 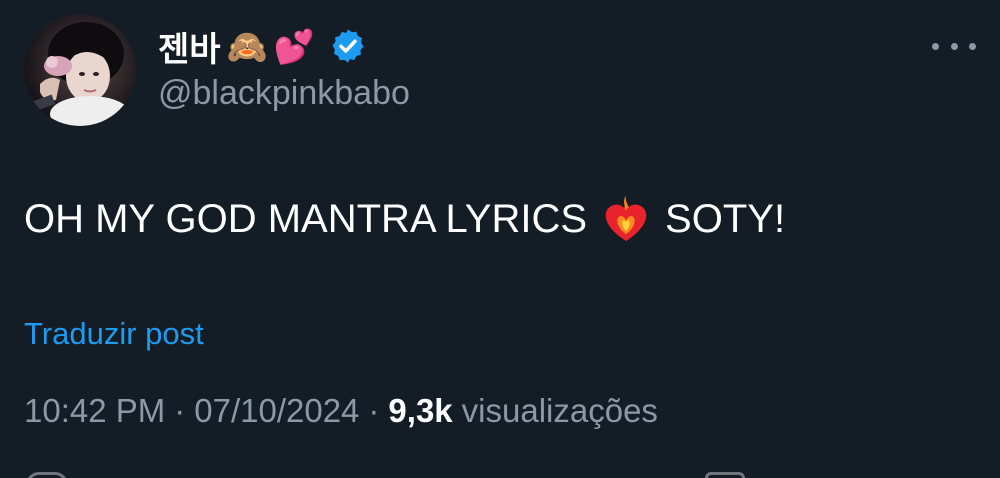 I want to click on two-hearts-emoji: 💕, so click(x=294, y=46).